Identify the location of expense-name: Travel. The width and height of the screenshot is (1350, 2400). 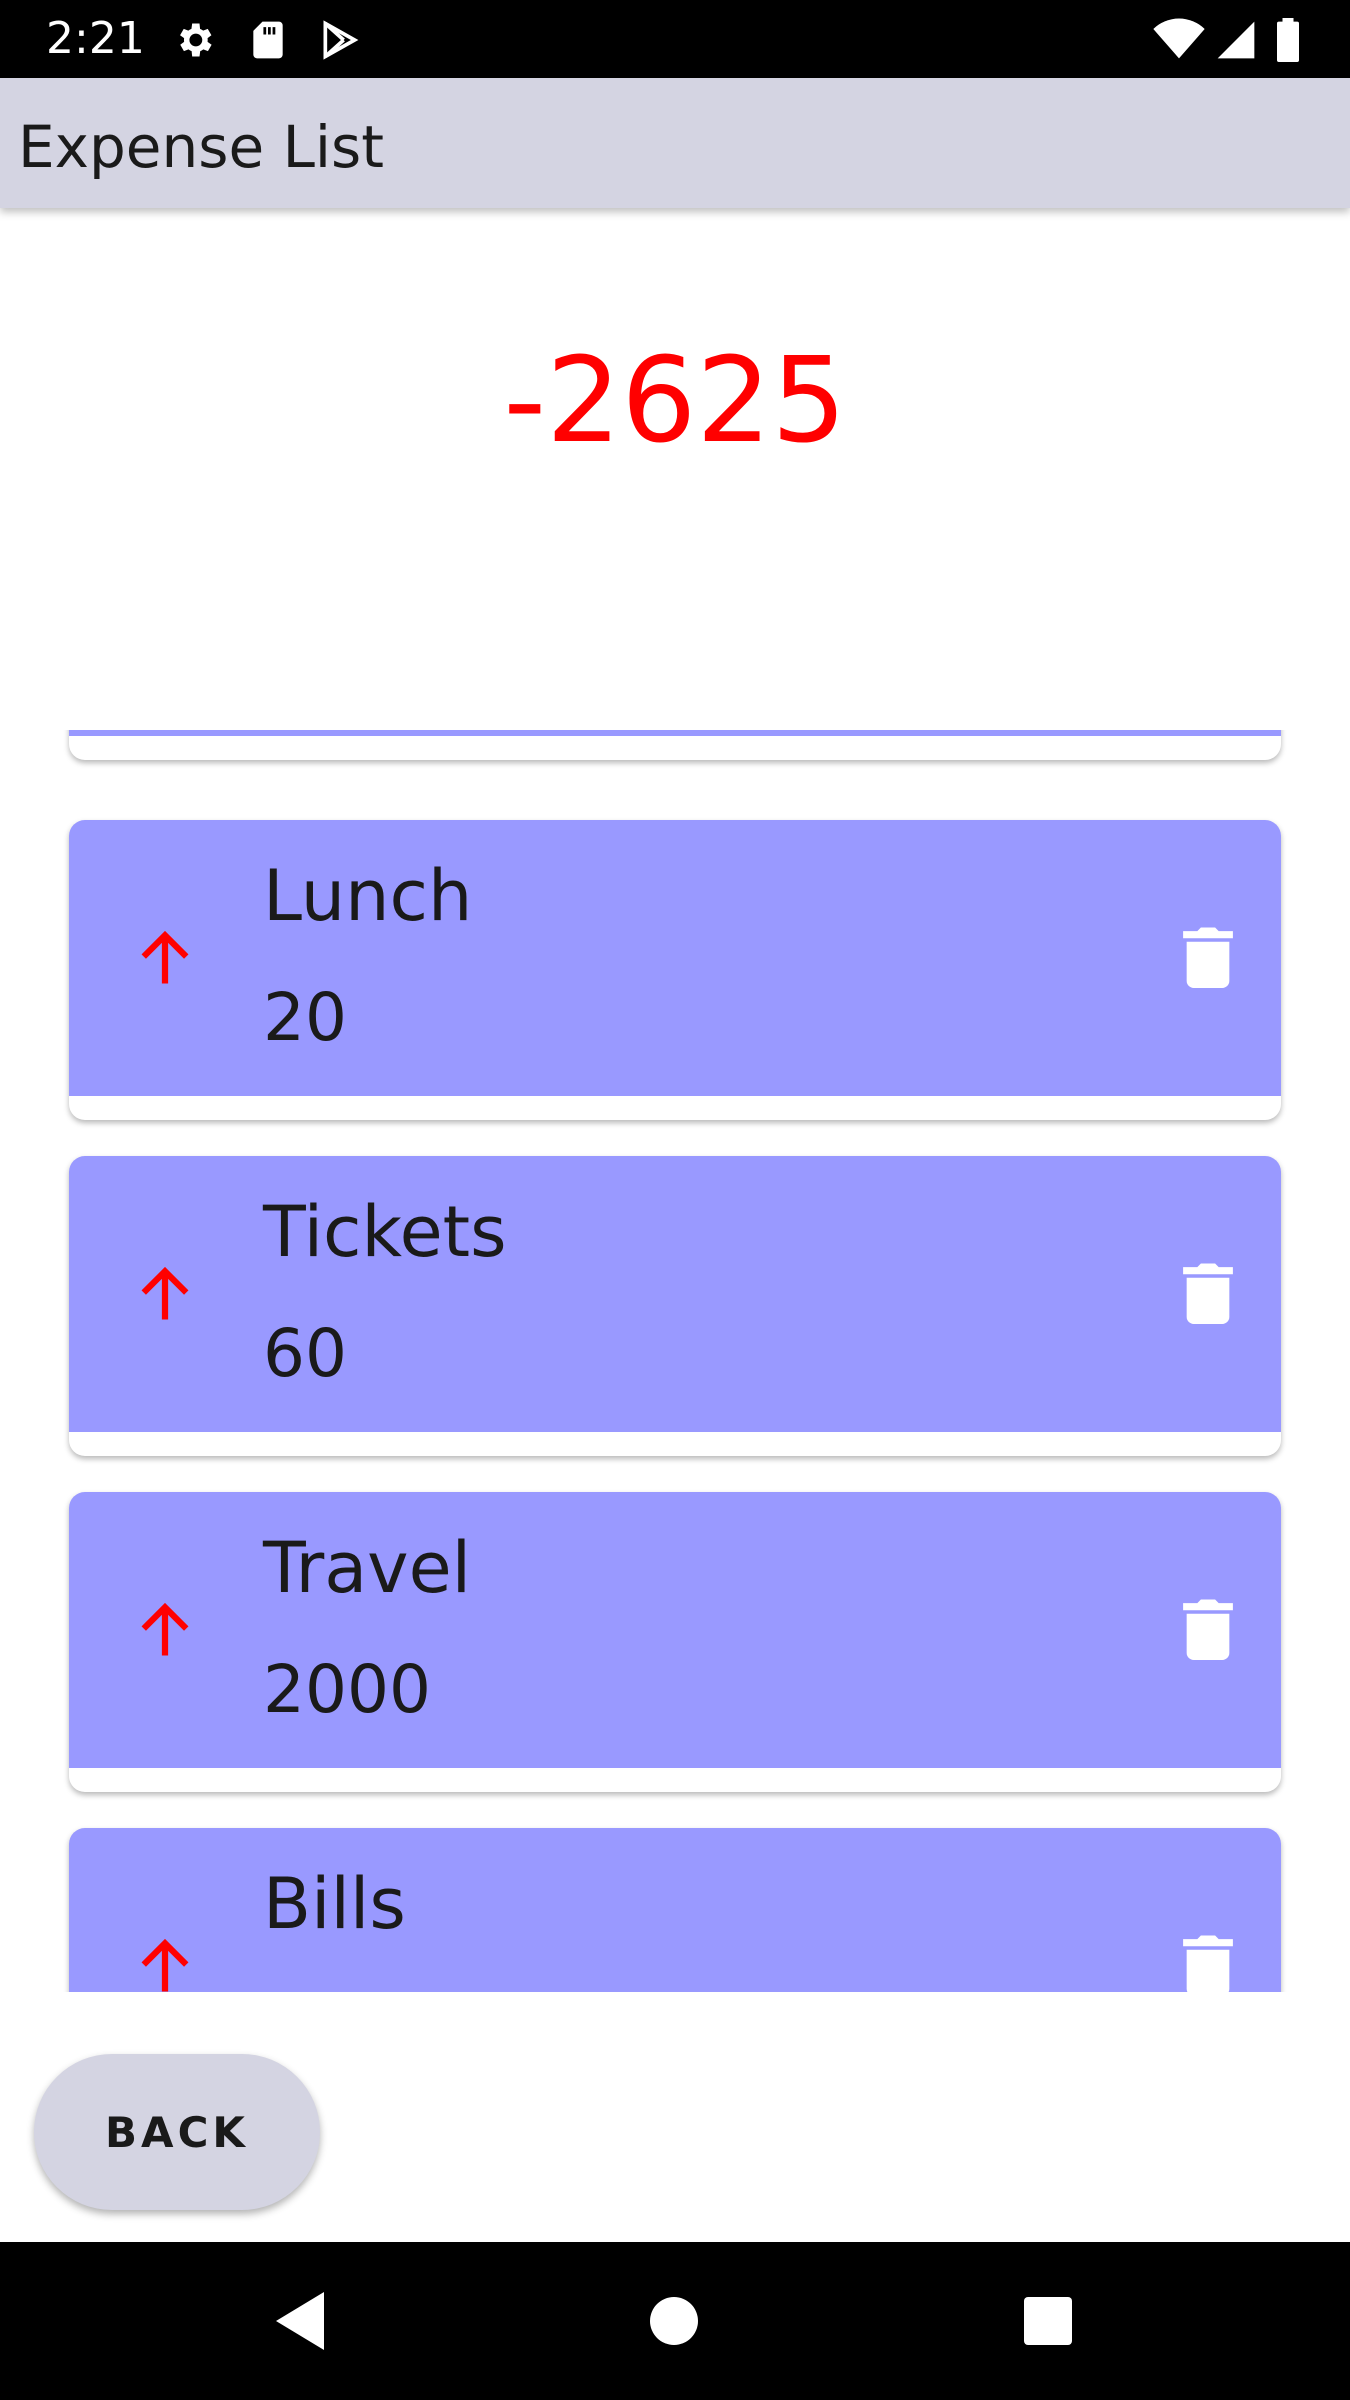
(367, 1568).